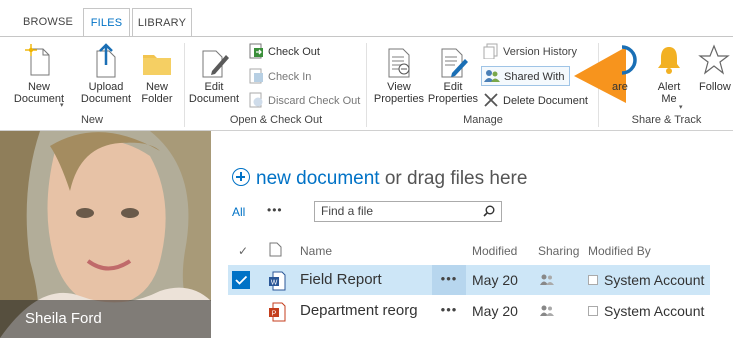  I want to click on check-in-button: Check In, so click(279, 77).